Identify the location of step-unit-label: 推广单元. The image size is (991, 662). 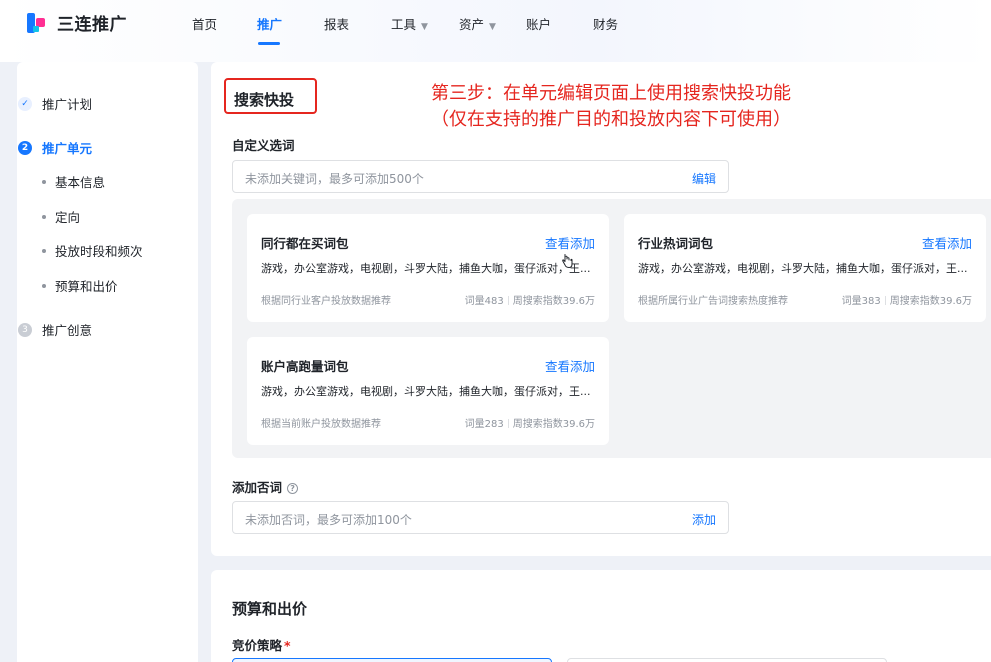
(67, 148).